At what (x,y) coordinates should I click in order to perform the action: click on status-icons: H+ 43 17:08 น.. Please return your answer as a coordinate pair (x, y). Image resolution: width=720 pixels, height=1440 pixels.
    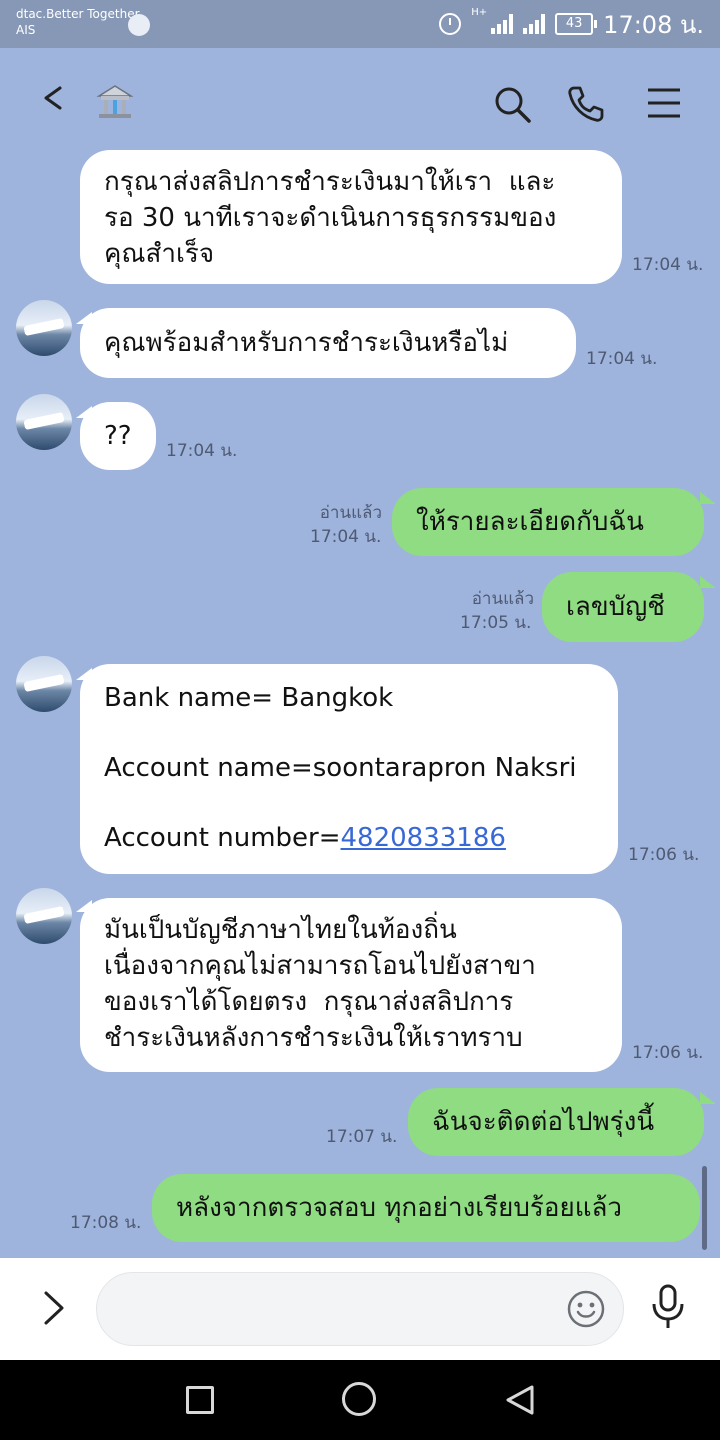
    Looking at the image, I should click on (571, 24).